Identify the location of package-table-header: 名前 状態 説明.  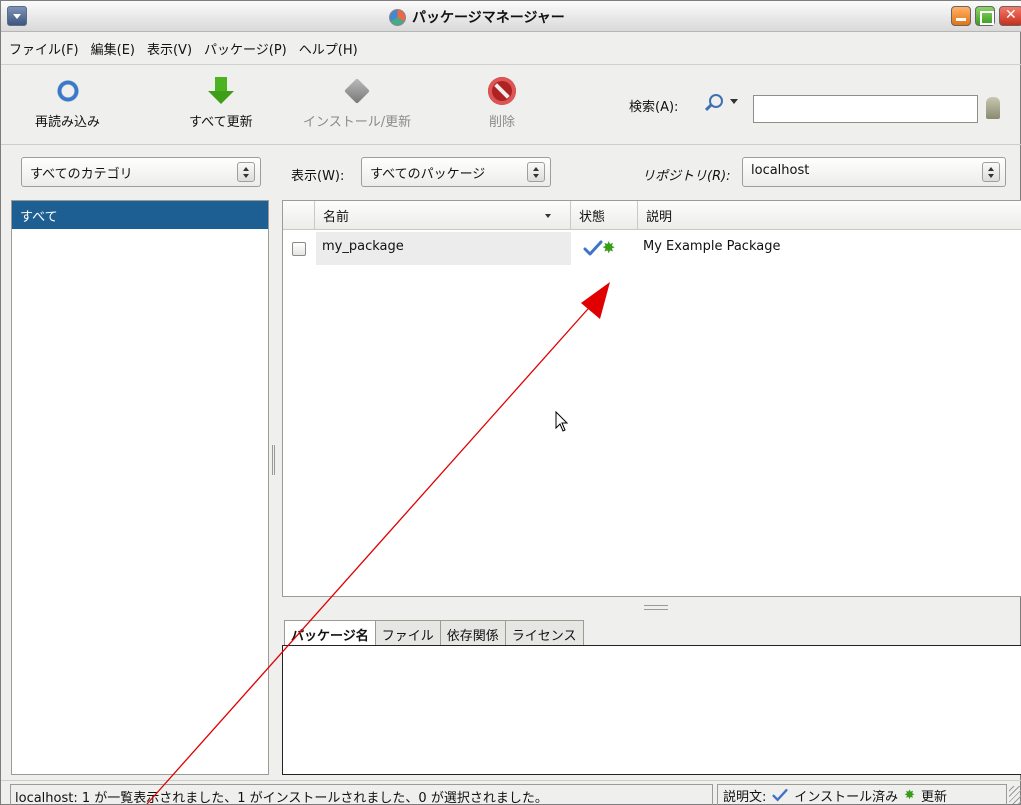
(652, 215).